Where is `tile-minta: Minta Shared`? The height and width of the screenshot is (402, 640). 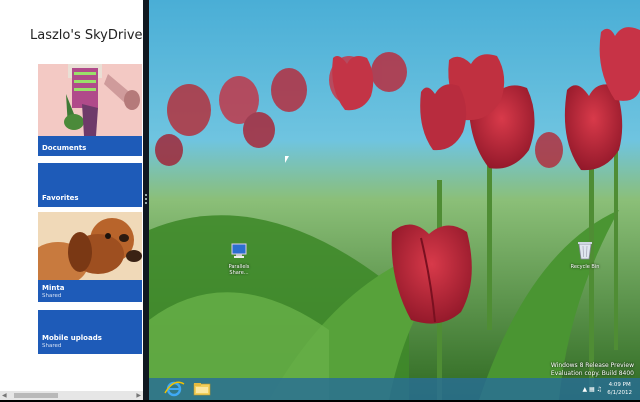
tile-minta: Minta Shared is located at coordinates (90, 257).